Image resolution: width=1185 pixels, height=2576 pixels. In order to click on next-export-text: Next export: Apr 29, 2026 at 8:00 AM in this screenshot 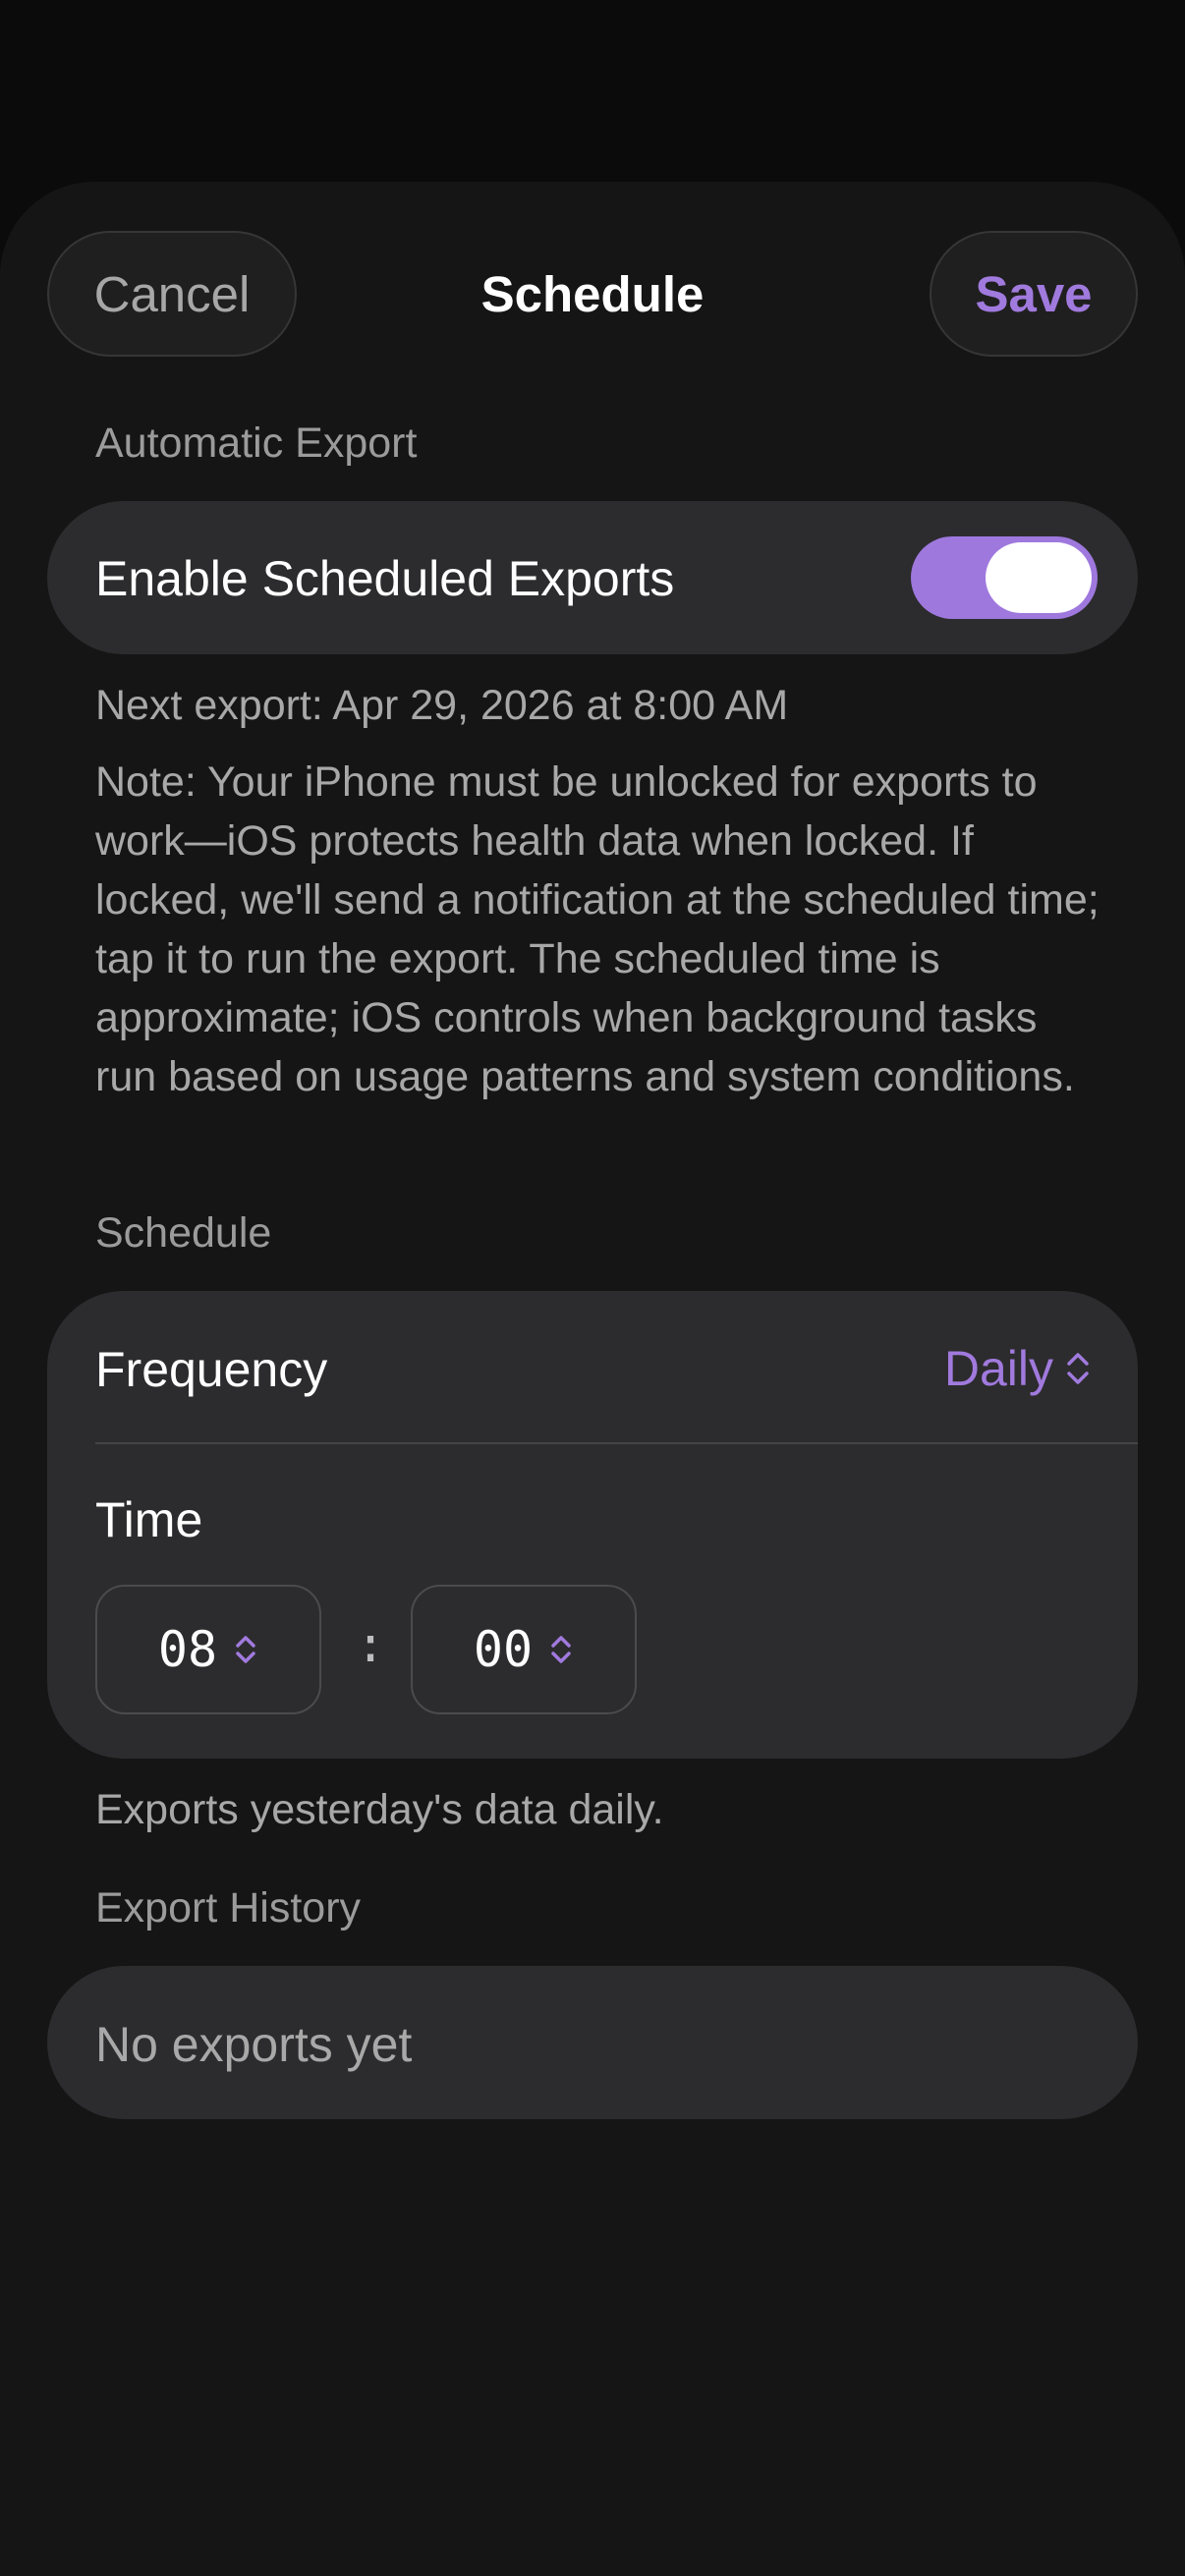, I will do `click(442, 705)`.